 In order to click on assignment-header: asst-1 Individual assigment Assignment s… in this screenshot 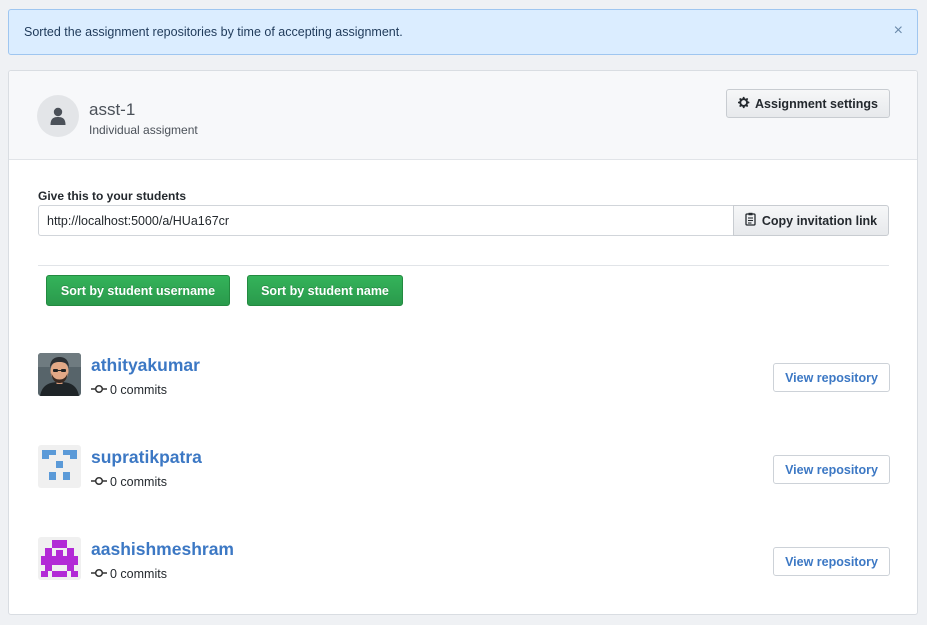, I will do `click(463, 115)`.